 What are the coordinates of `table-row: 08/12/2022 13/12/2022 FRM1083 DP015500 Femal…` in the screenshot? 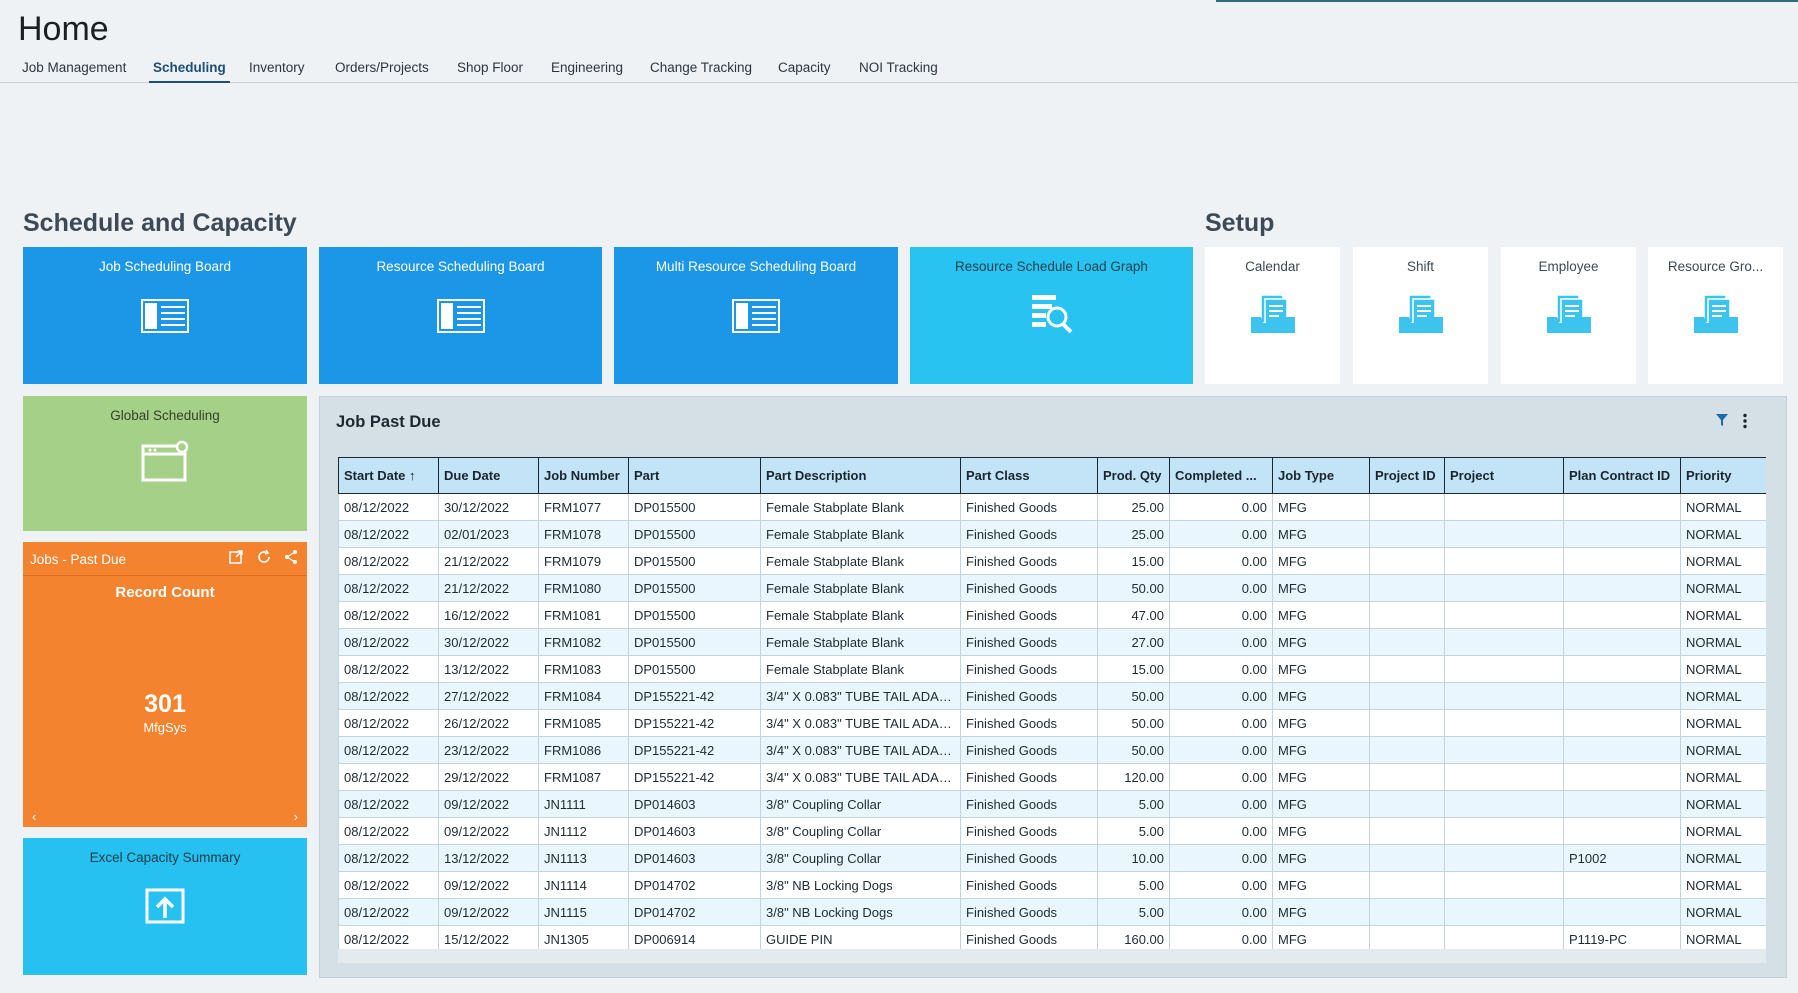 It's located at (1052, 669).